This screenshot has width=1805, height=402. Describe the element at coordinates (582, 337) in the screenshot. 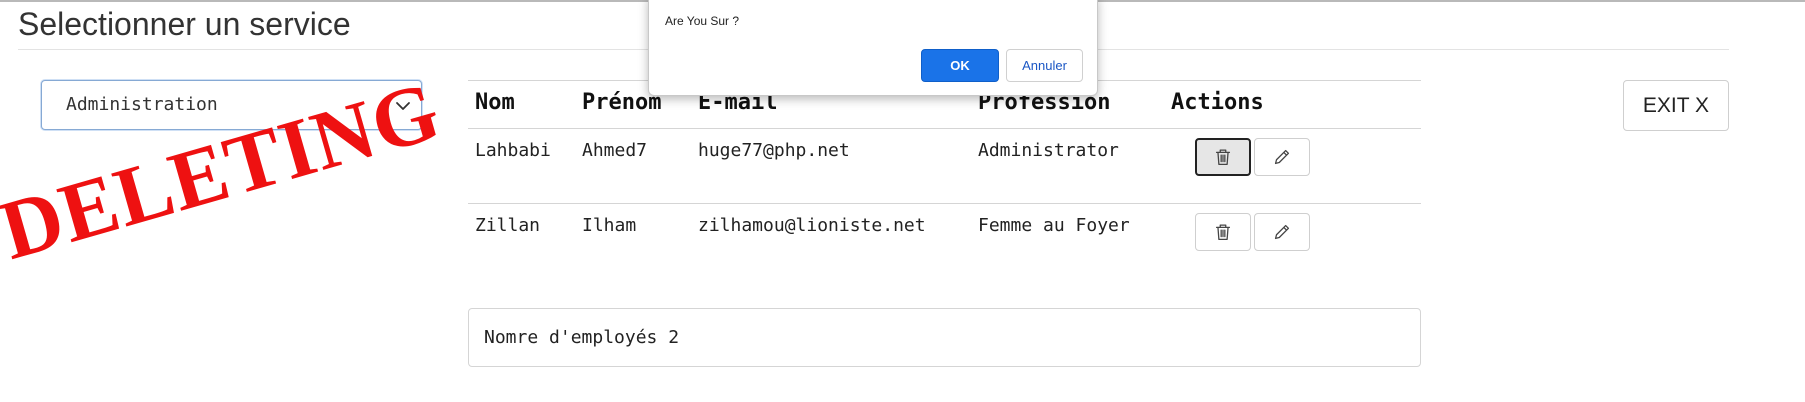

I see `employee-count-text: Nomre d'employés 2` at that location.